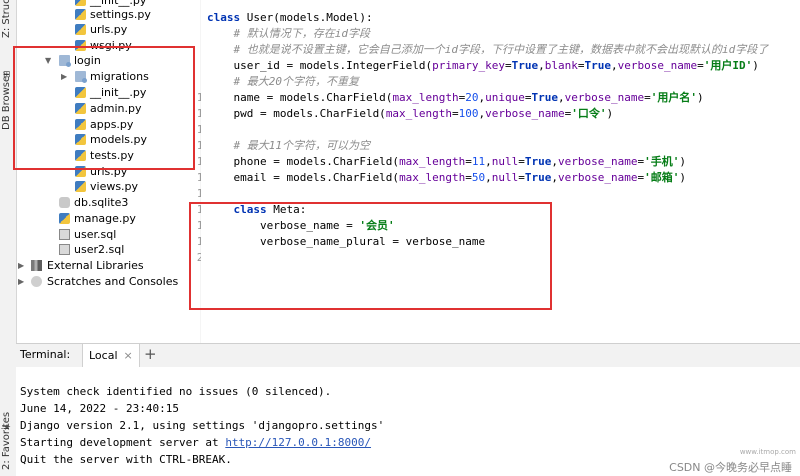 The height and width of the screenshot is (476, 800). I want to click on close-icon: ×, so click(128, 355).